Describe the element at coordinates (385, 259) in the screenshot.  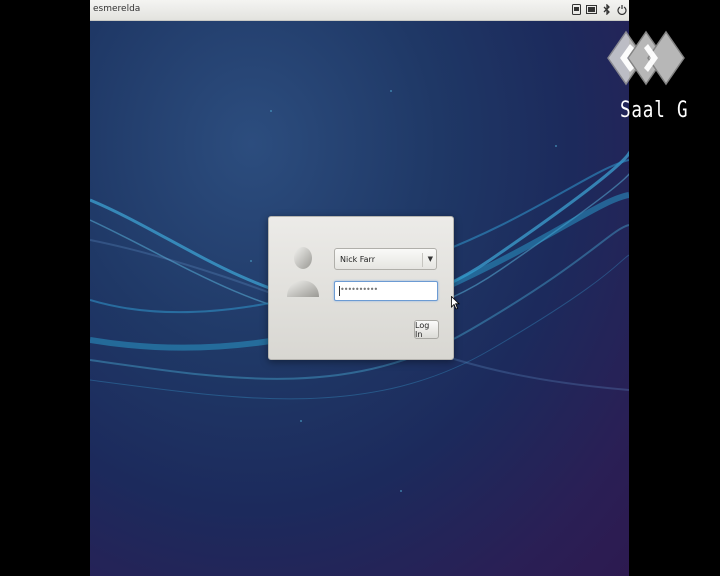
I see `user-select-dropdown: Nick Farr ▼` at that location.